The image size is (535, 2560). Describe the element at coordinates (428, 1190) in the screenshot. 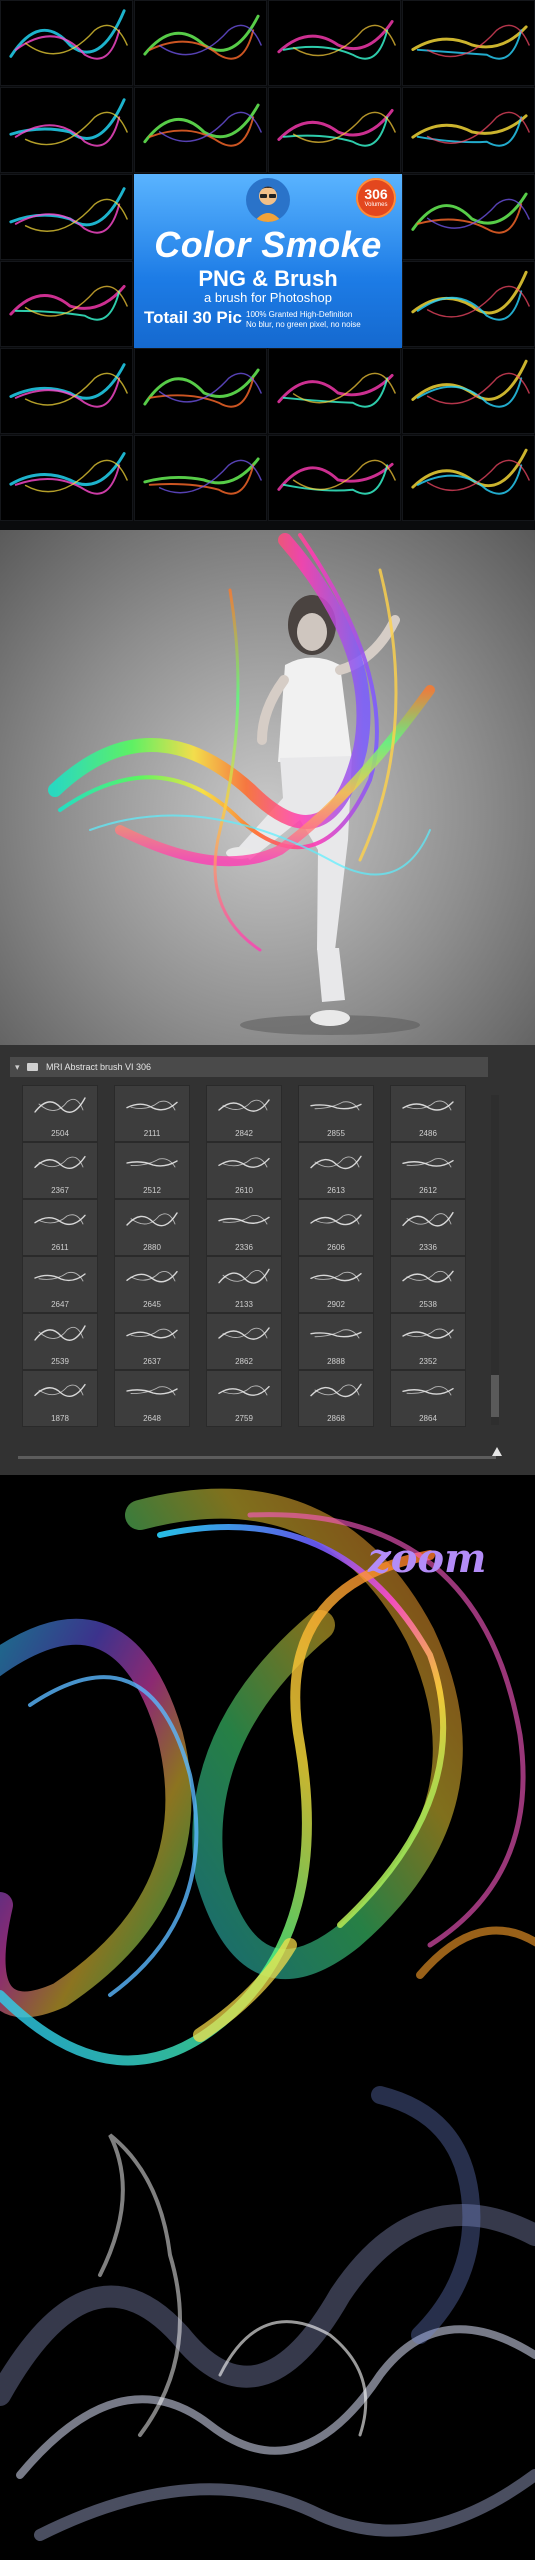

I see `brush-size-label: 2612` at that location.